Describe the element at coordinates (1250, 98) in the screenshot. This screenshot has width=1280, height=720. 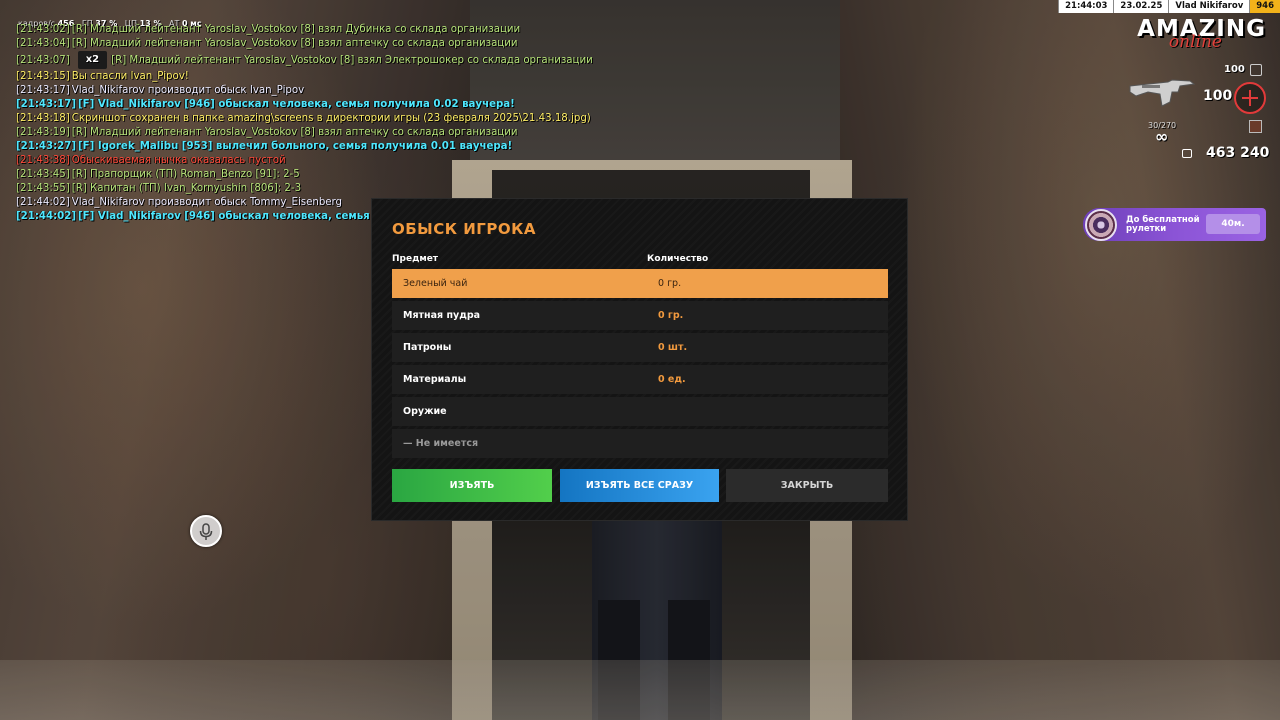
I see `health-icon` at that location.